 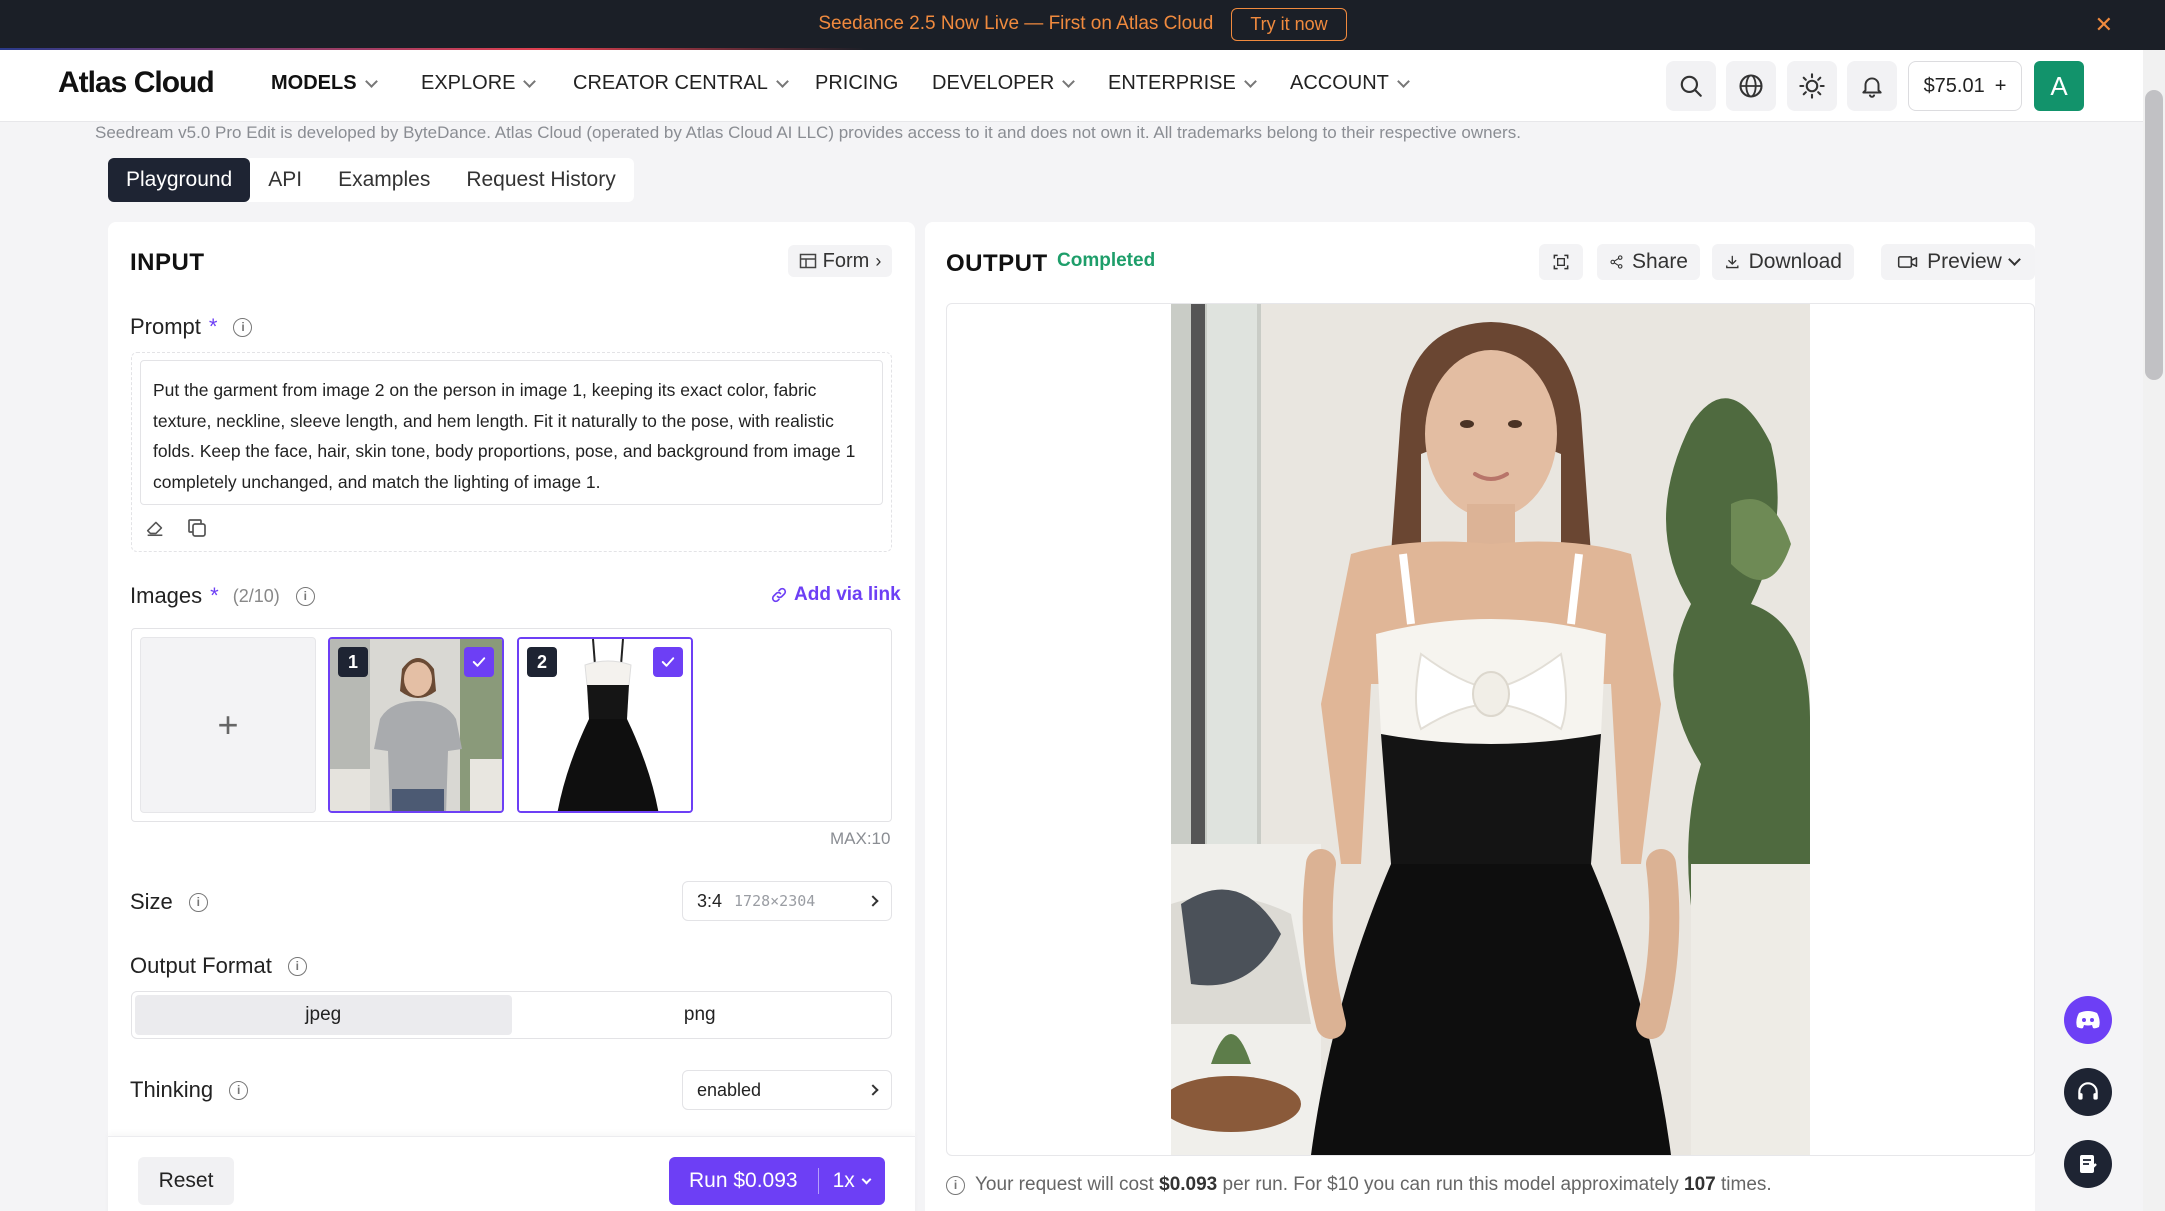 What do you see at coordinates (1732, 262) in the screenshot?
I see `download-icon` at bounding box center [1732, 262].